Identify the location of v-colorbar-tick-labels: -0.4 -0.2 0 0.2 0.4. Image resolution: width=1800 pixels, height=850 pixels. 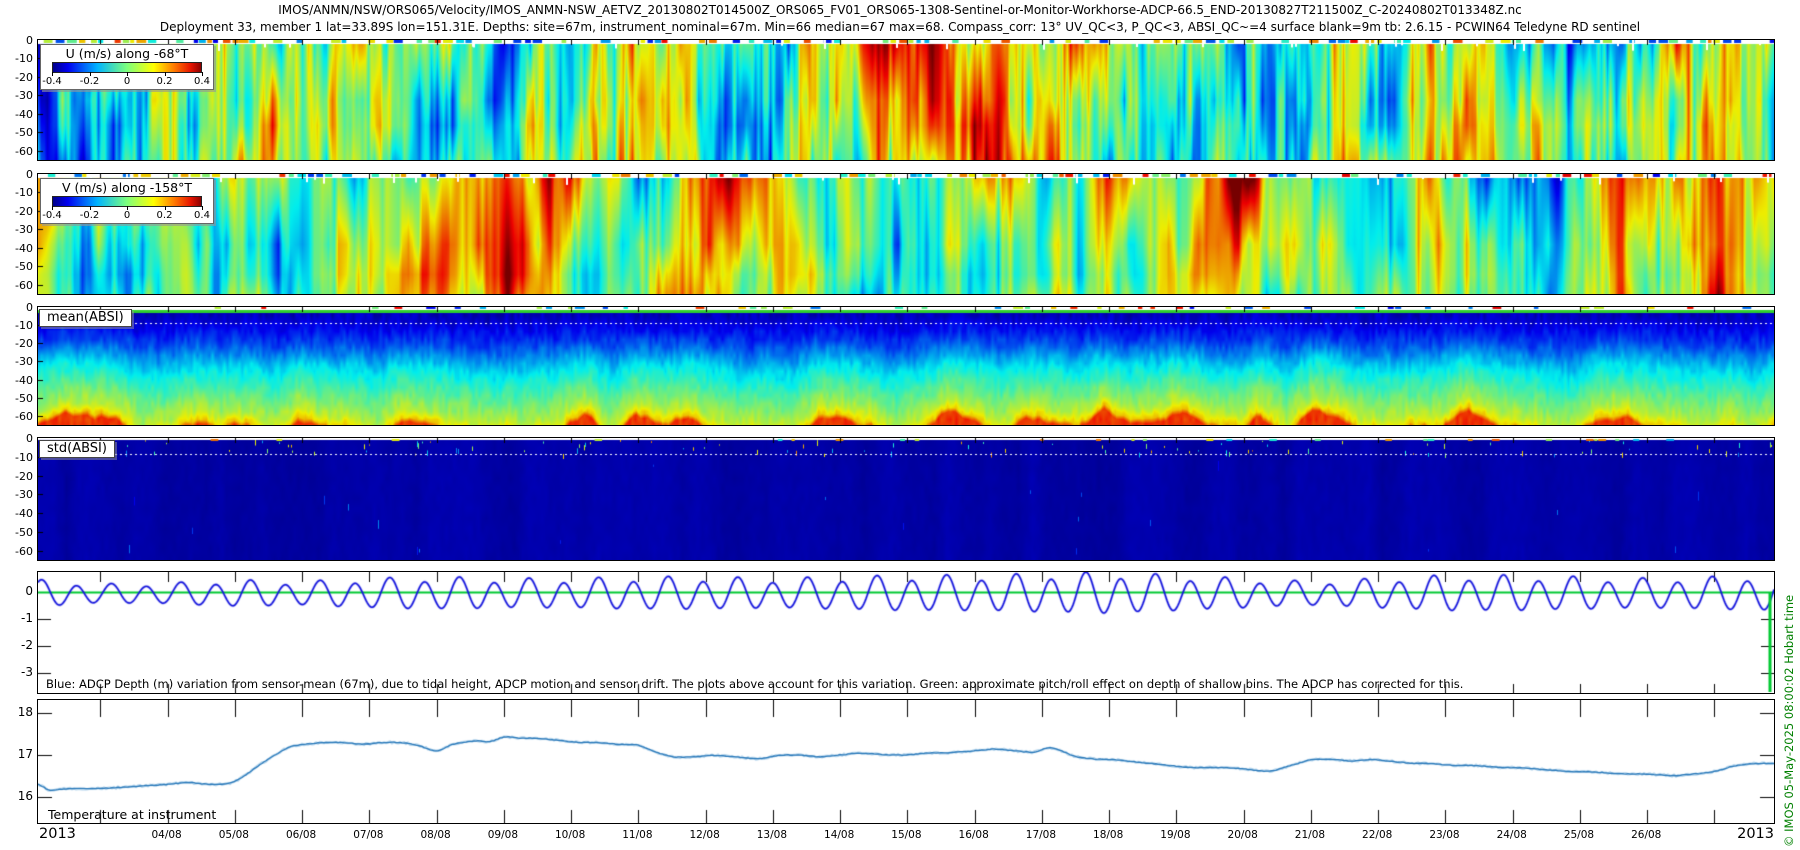
(126, 214).